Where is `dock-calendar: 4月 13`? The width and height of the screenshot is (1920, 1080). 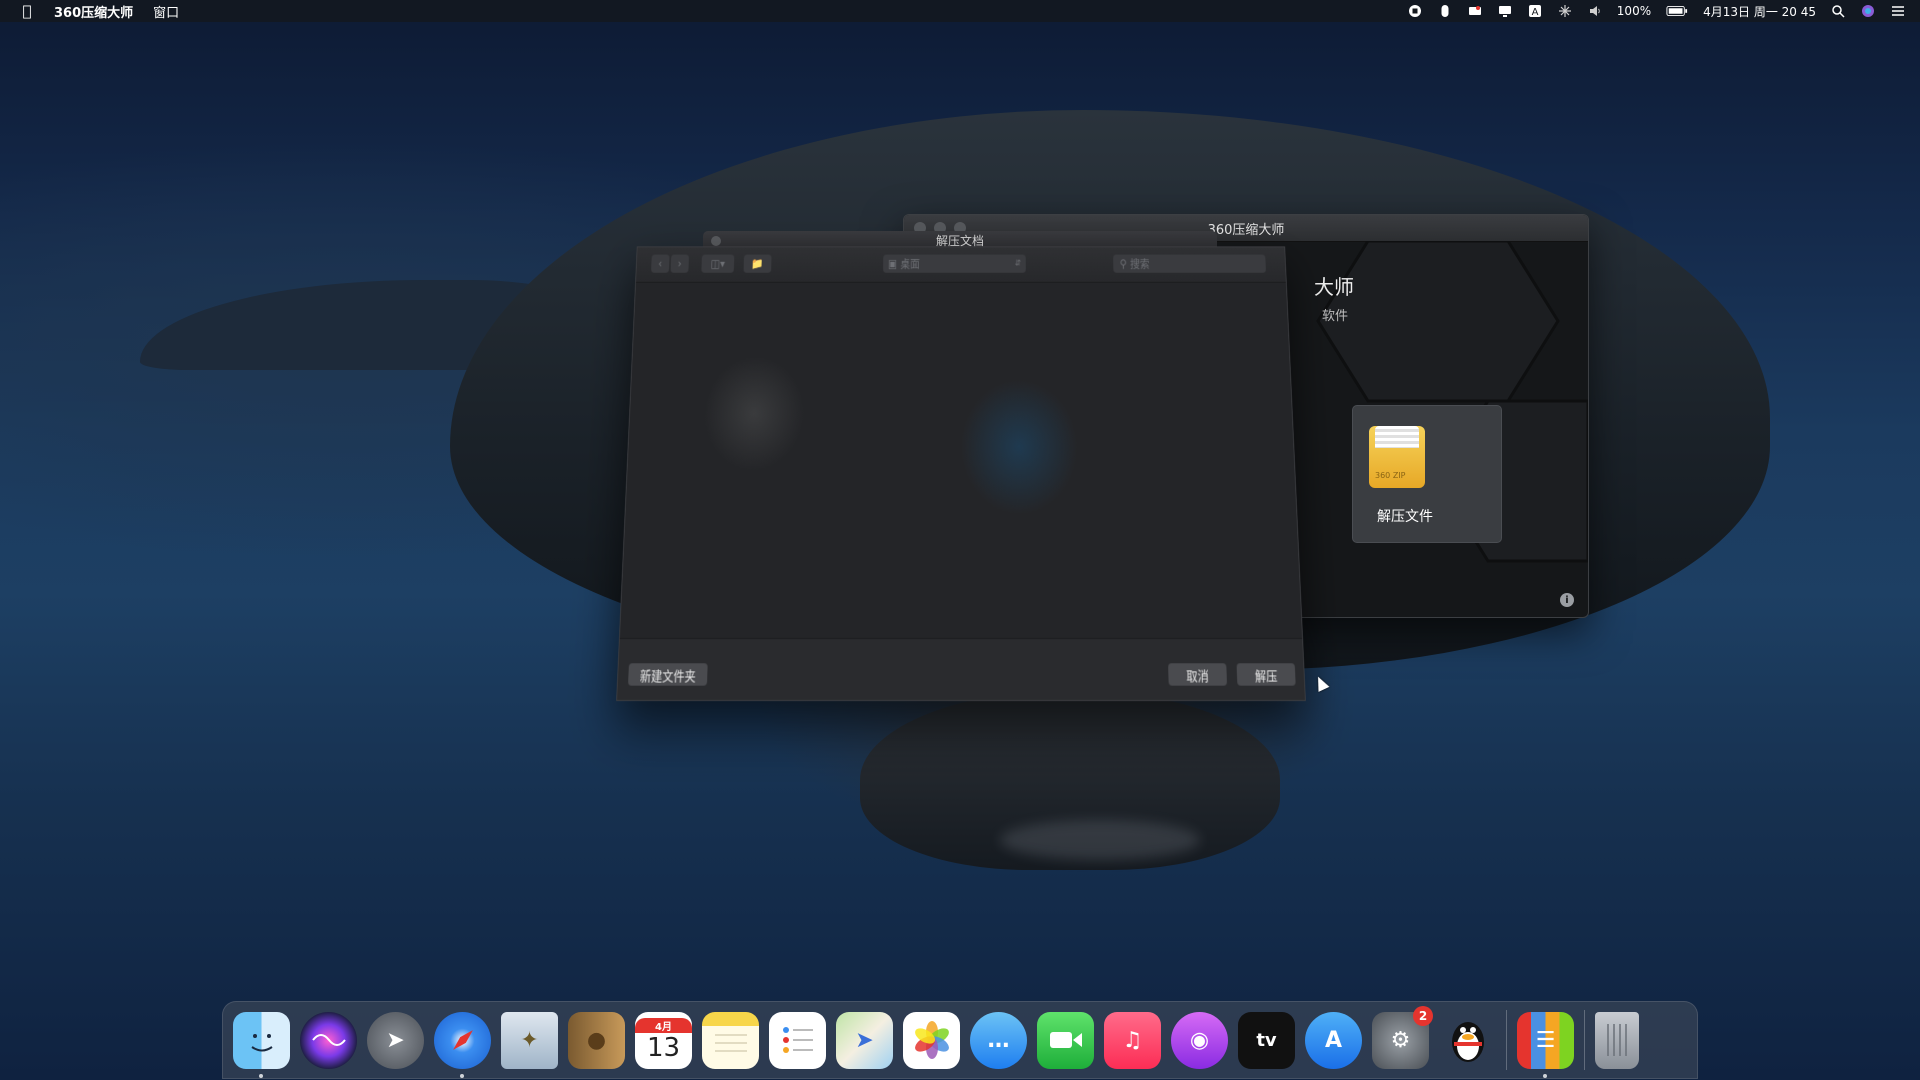 dock-calendar: 4月 13 is located at coordinates (663, 1040).